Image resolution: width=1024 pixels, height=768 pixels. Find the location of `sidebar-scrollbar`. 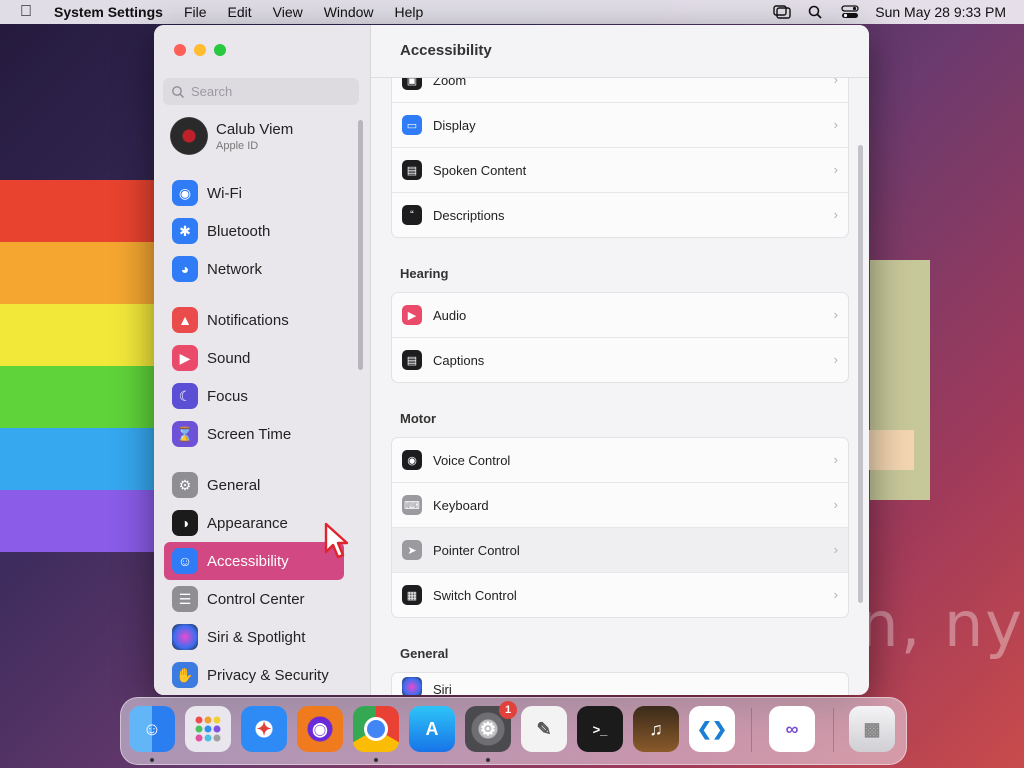

sidebar-scrollbar is located at coordinates (360, 245).